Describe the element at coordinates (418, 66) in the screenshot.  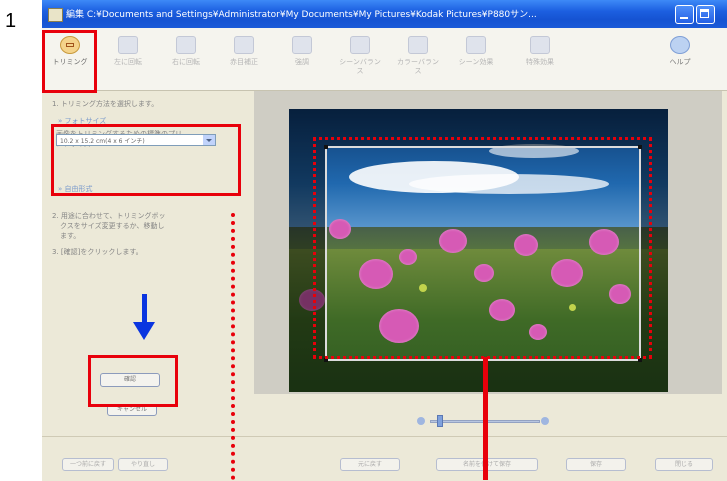
I see `color-balance-label: カラーバランス` at that location.